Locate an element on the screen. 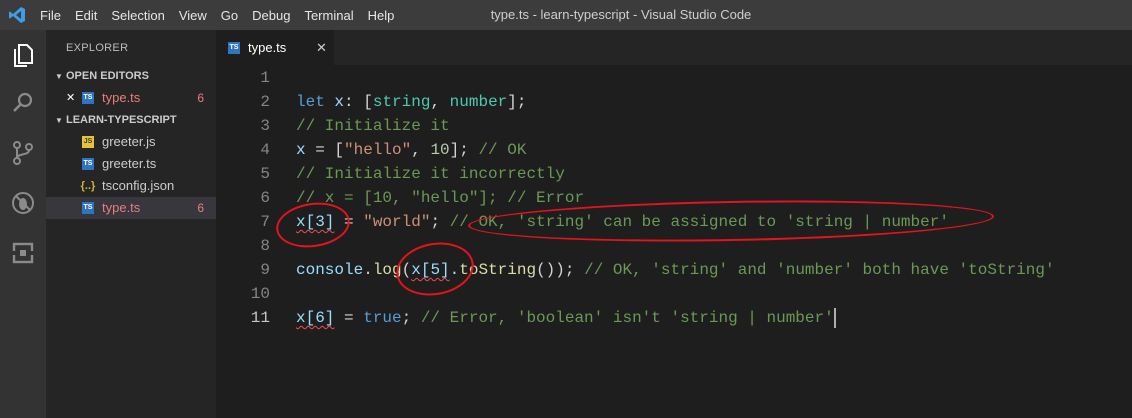 The width and height of the screenshot is (1132, 418). tab-type-ts: TS type.ts ✕ is located at coordinates (275, 47).